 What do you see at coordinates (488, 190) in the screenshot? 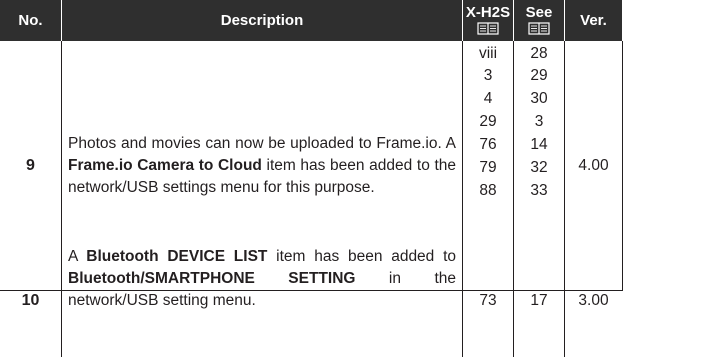
I see `xh2s-page: 88` at bounding box center [488, 190].